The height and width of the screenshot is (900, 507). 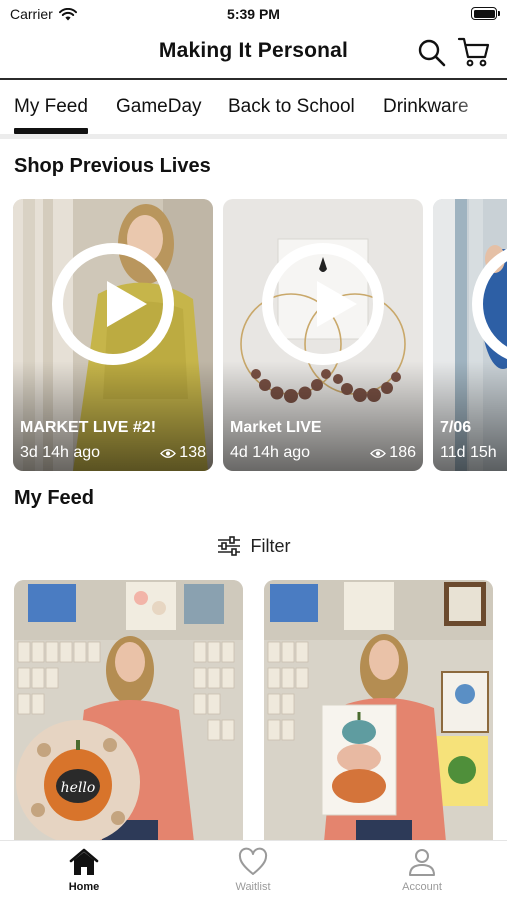 What do you see at coordinates (112, 166) in the screenshot?
I see `lives-section-title: Shop Previous Lives` at bounding box center [112, 166].